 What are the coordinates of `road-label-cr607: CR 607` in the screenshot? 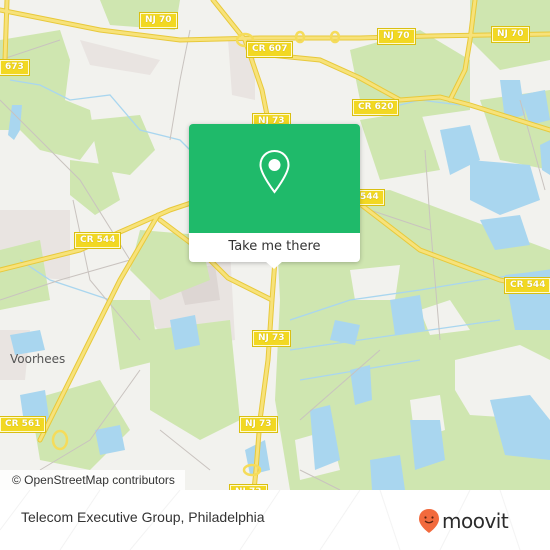 It's located at (269, 49).